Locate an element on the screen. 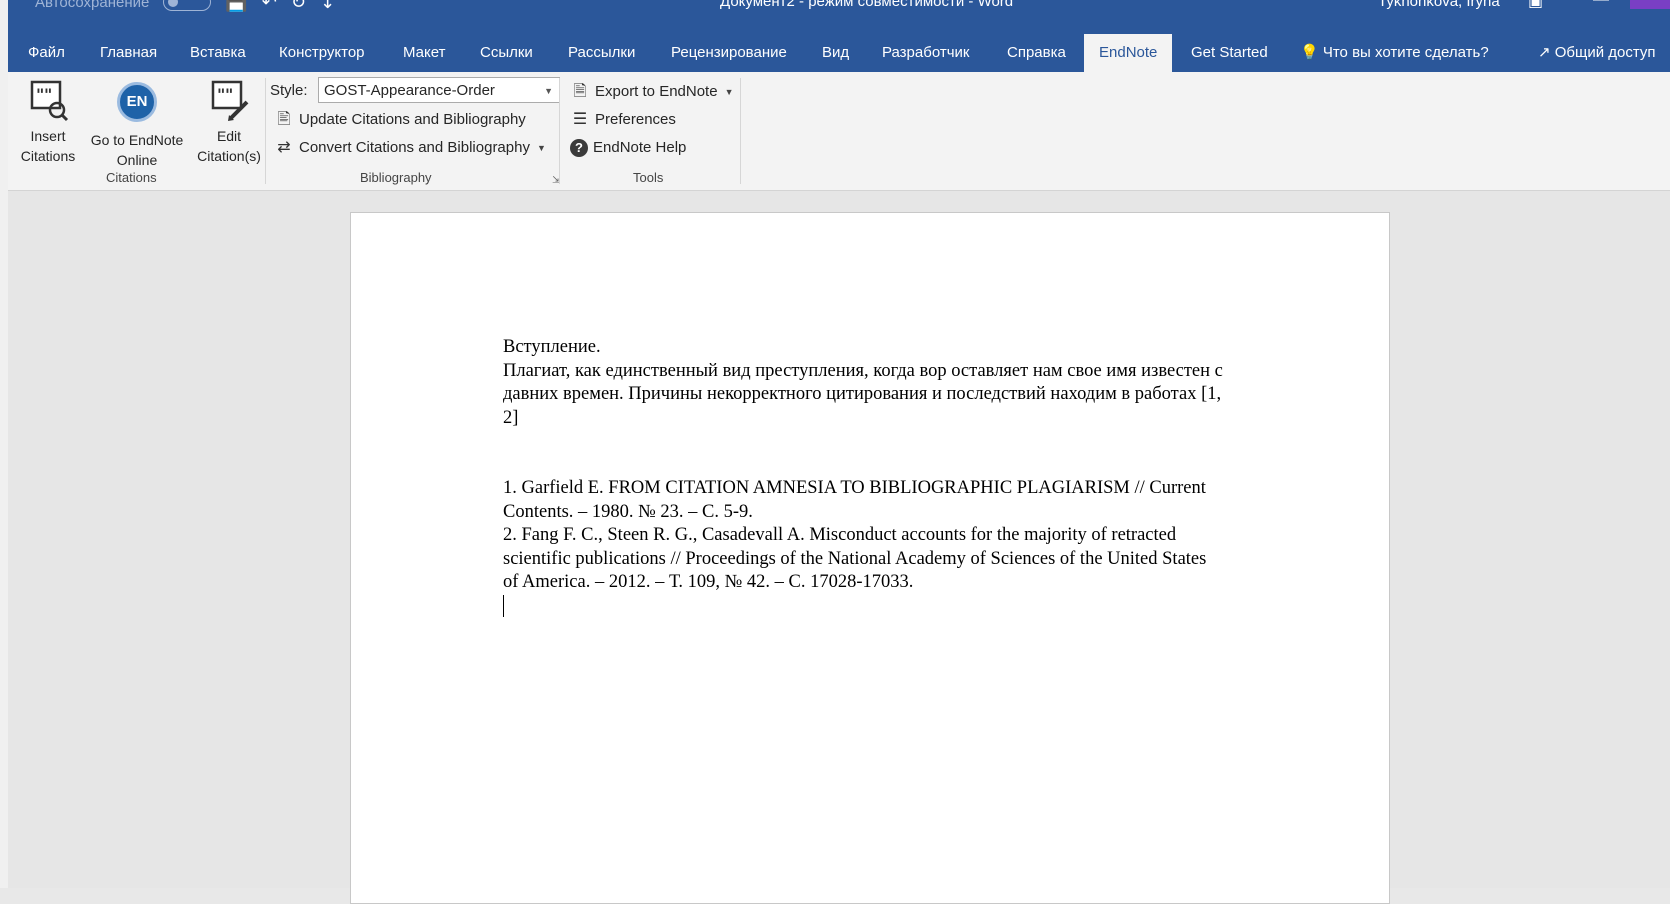 This screenshot has width=1670, height=904. redo-icon: ↻ is located at coordinates (298, 5).